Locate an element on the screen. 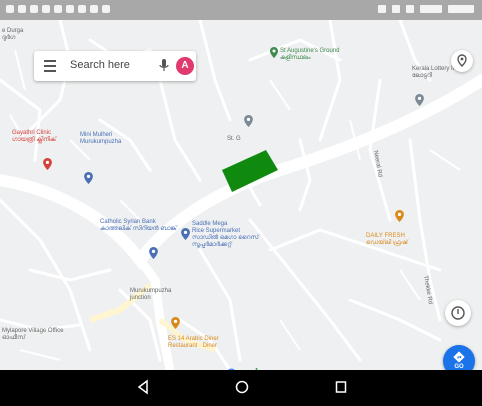 The width and height of the screenshot is (482, 406). place-name: Rice Supermarket is located at coordinates (216, 231).